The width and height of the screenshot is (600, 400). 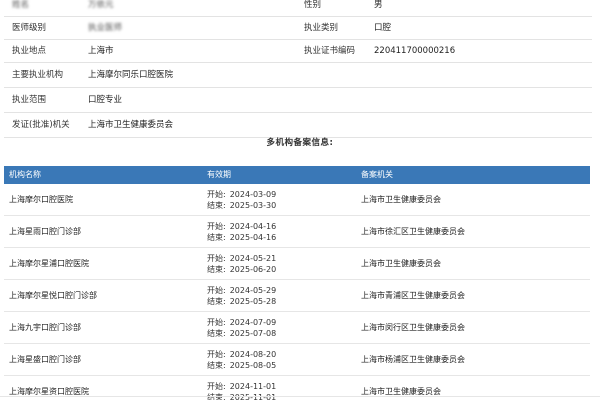 I want to click on row-org-name: 上海星雨口腔门诊部, so click(x=45, y=231).